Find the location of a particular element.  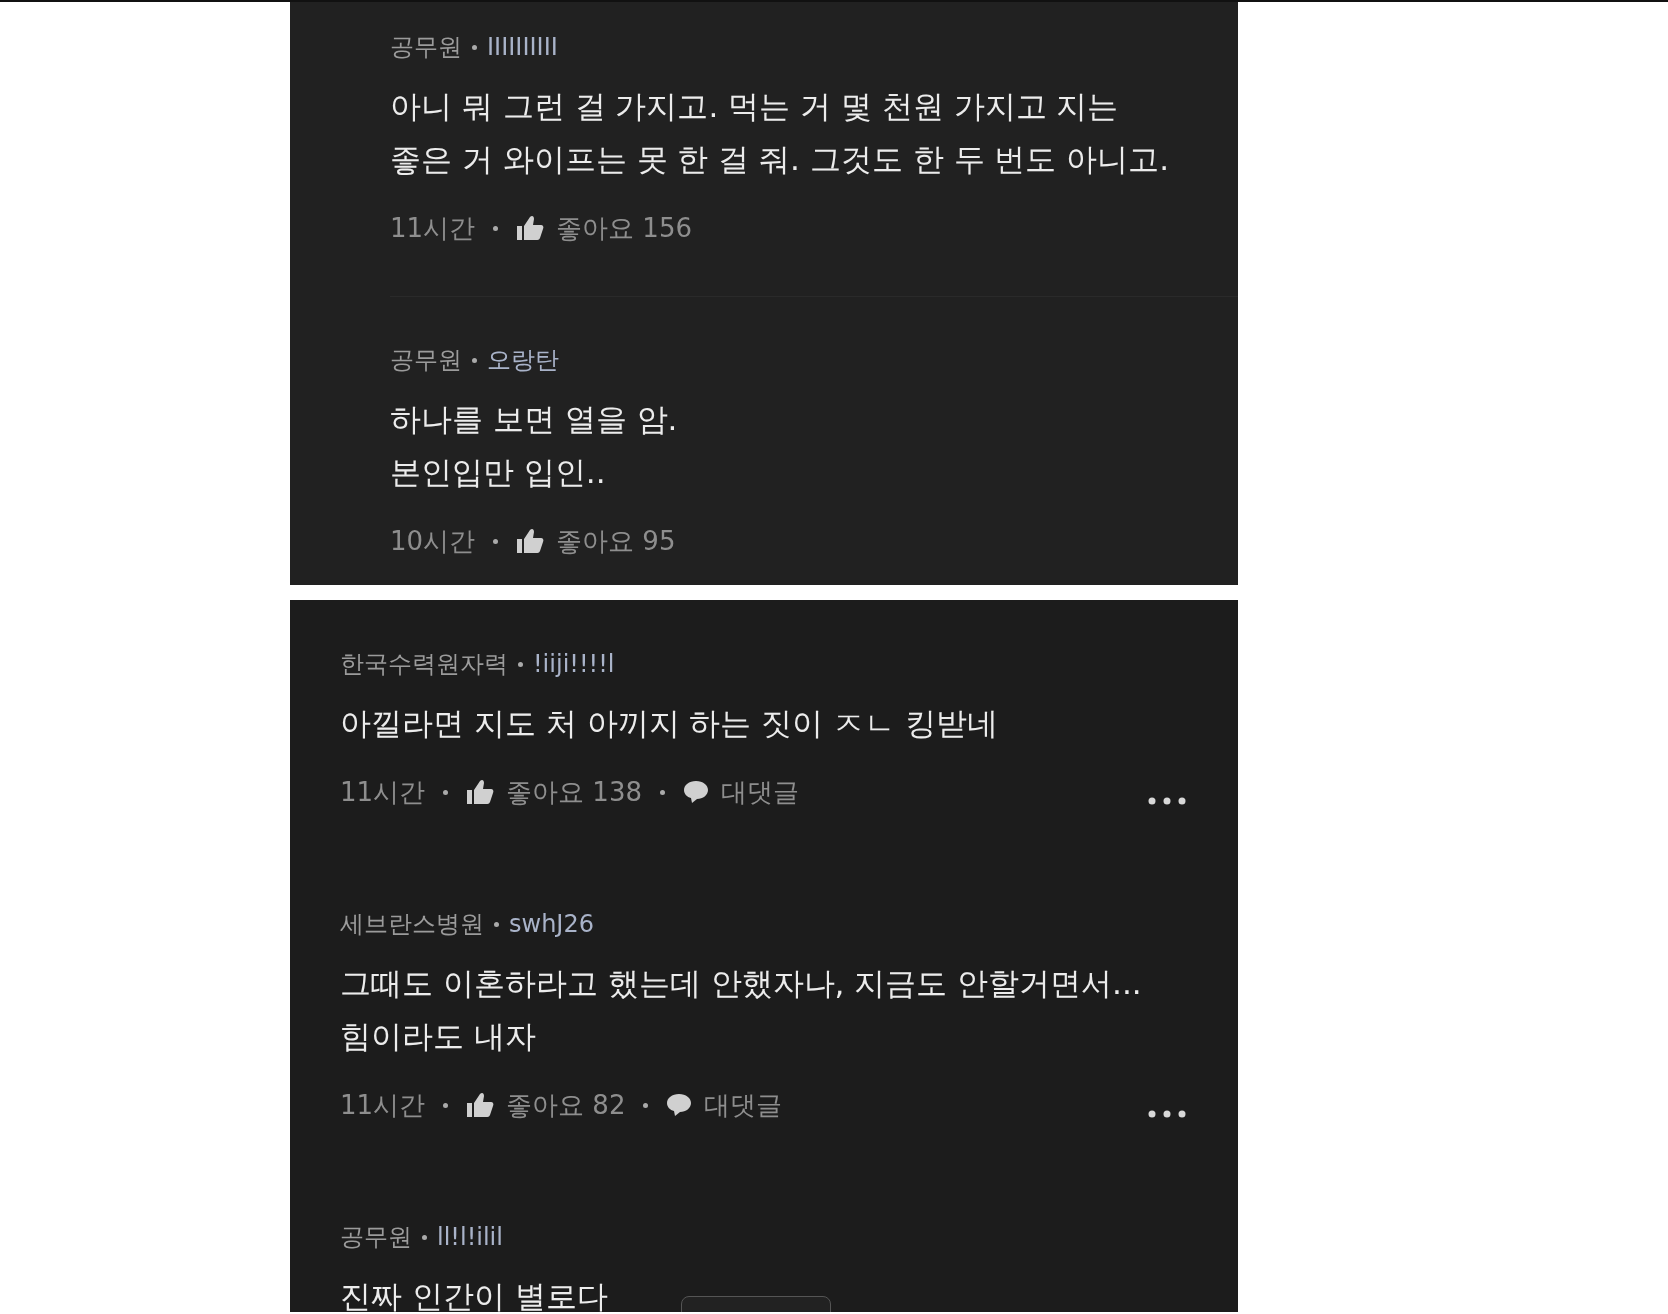

author-name: 오랑탄 is located at coordinates (523, 360).